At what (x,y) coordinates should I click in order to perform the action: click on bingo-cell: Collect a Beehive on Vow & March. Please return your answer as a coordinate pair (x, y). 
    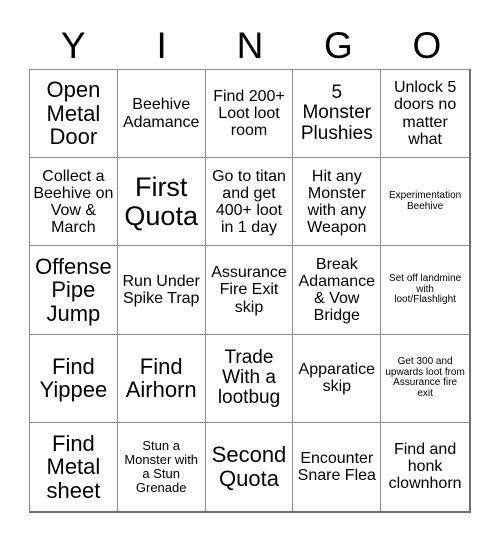
    Looking at the image, I should click on (74, 202).